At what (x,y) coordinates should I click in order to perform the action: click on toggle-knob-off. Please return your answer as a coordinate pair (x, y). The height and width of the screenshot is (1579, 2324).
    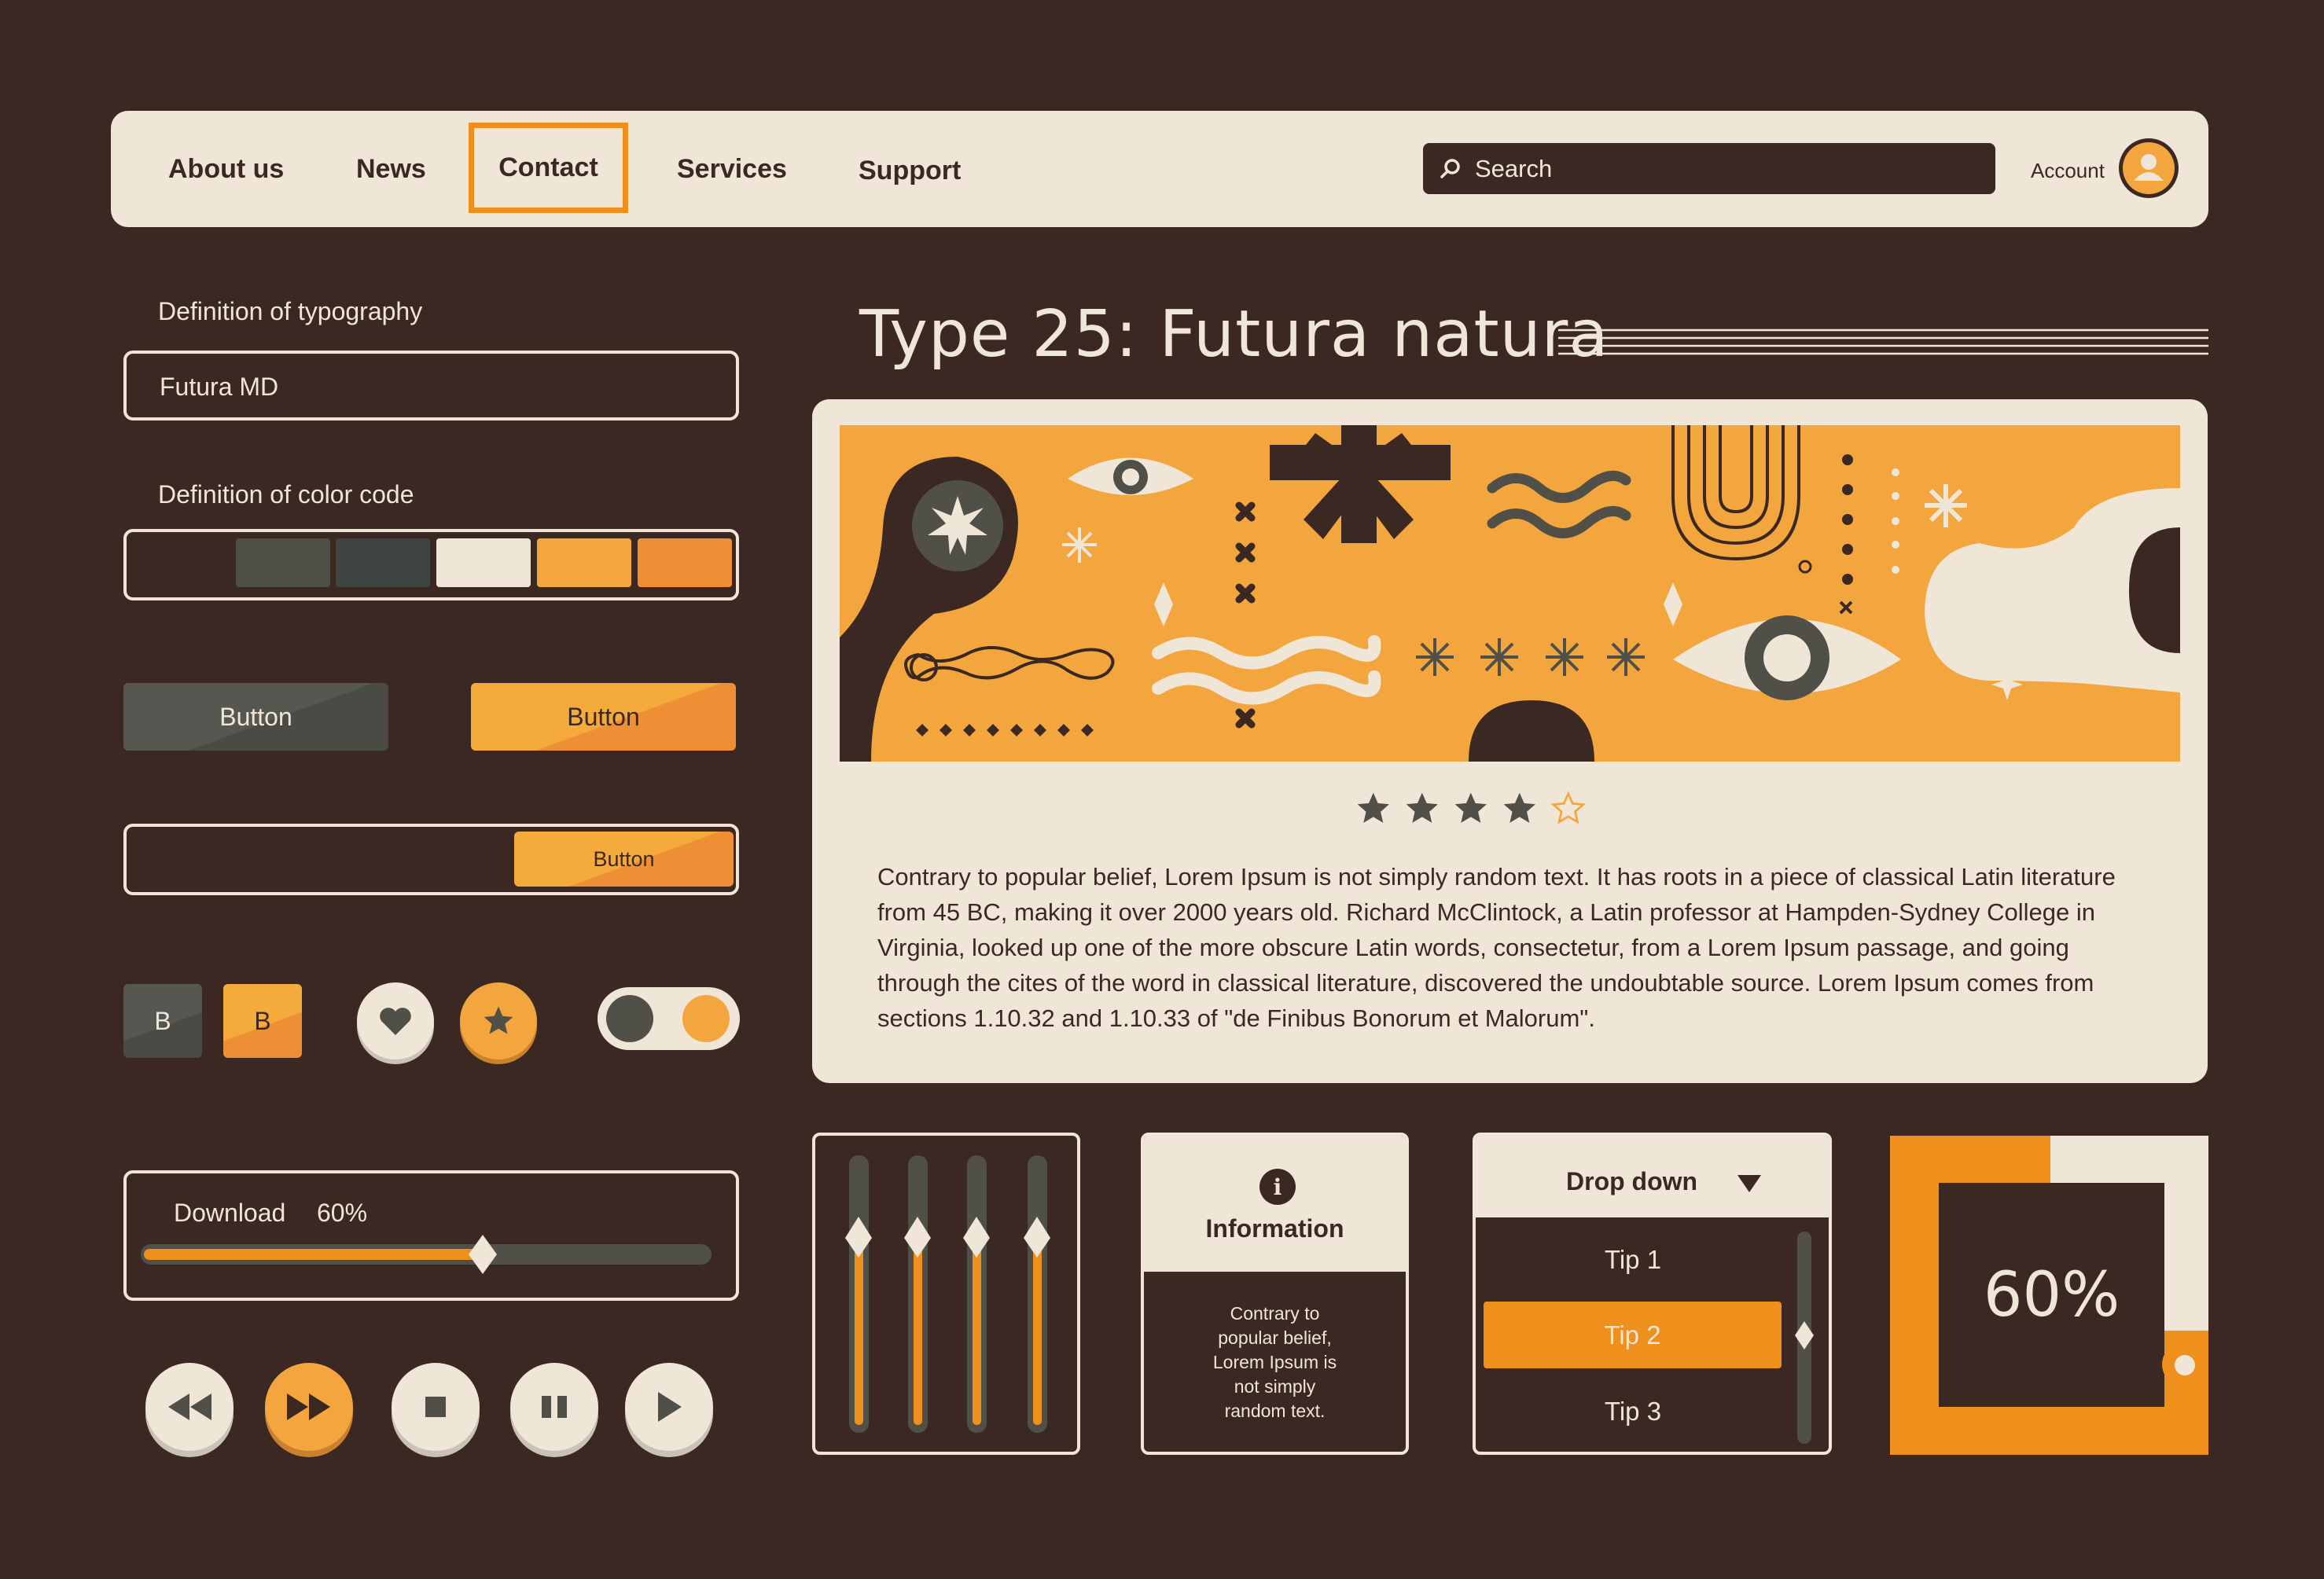
    Looking at the image, I should click on (629, 1018).